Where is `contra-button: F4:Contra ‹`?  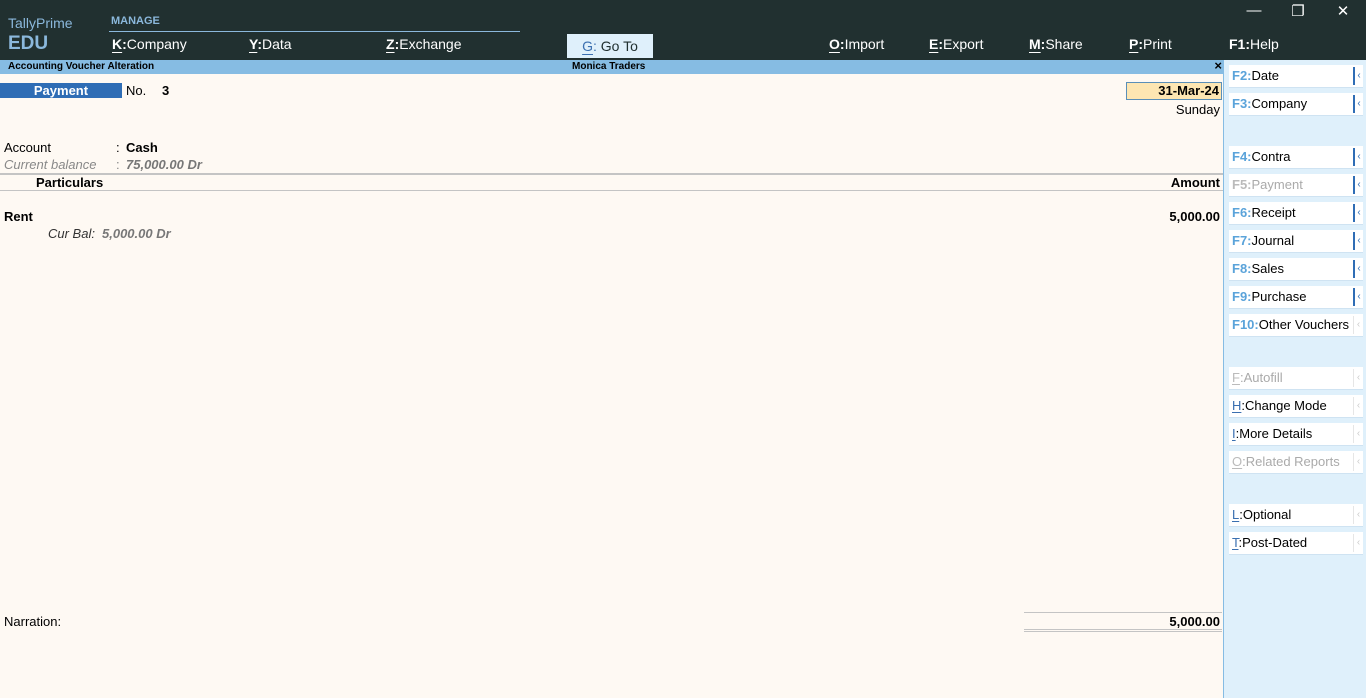
contra-button: F4:Contra ‹ is located at coordinates (1296, 157).